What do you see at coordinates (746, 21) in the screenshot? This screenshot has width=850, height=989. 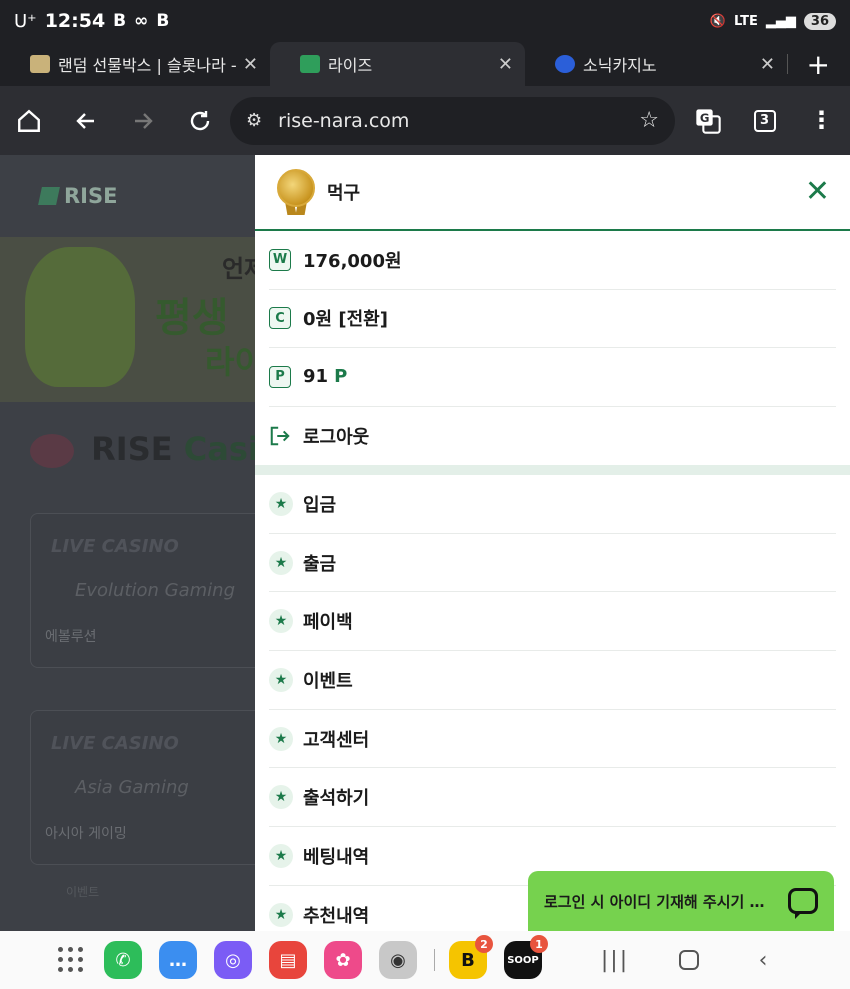 I see `network-label: LTE` at bounding box center [746, 21].